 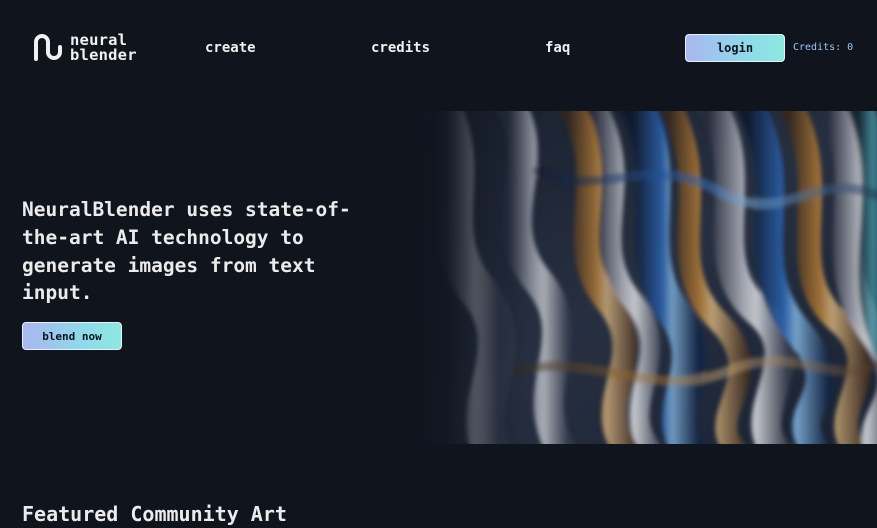 I want to click on login-button: login, so click(x=735, y=48).